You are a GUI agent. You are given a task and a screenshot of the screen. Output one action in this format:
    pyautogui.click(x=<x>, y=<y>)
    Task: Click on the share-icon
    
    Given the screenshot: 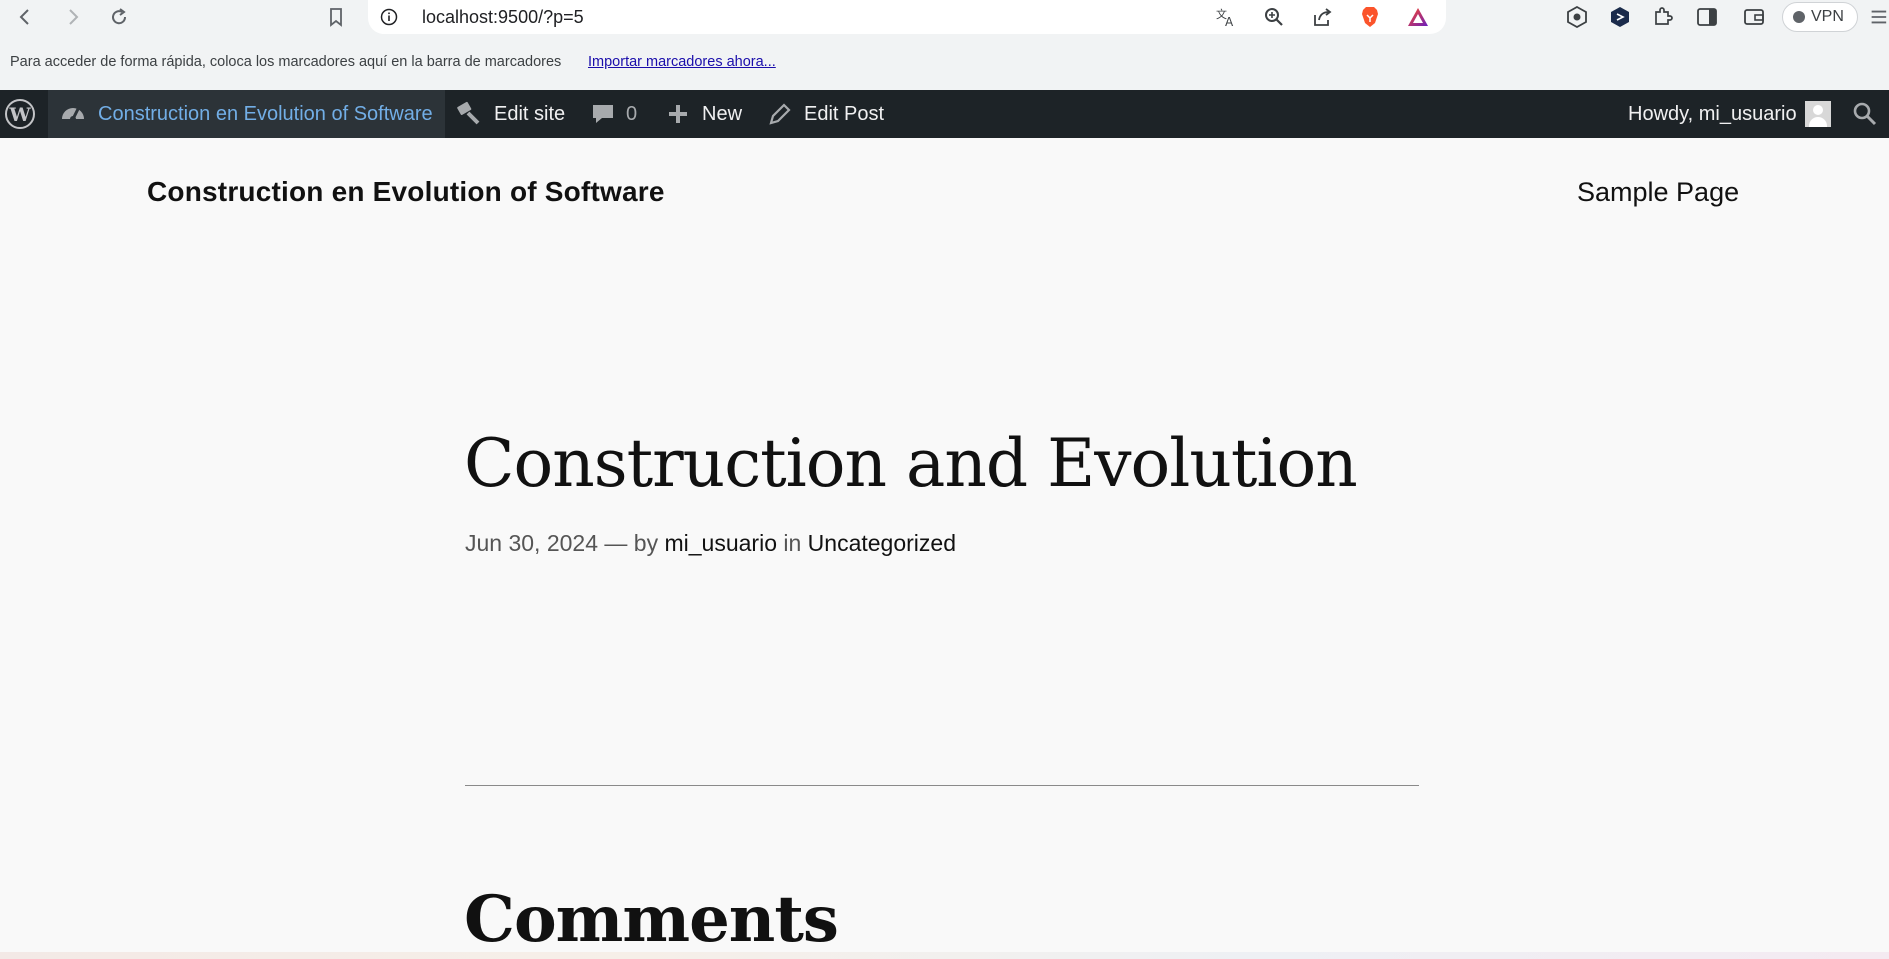 What is the action you would take?
    pyautogui.click(x=1323, y=17)
    